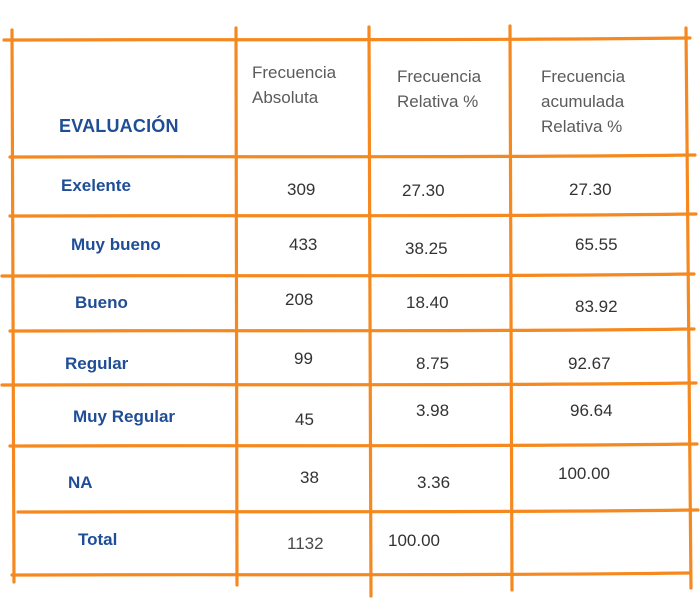 Image resolution: width=700 pixels, height=600 pixels. Describe the element at coordinates (294, 72) in the screenshot. I see `header-abs-line1: Frecuencia` at that location.